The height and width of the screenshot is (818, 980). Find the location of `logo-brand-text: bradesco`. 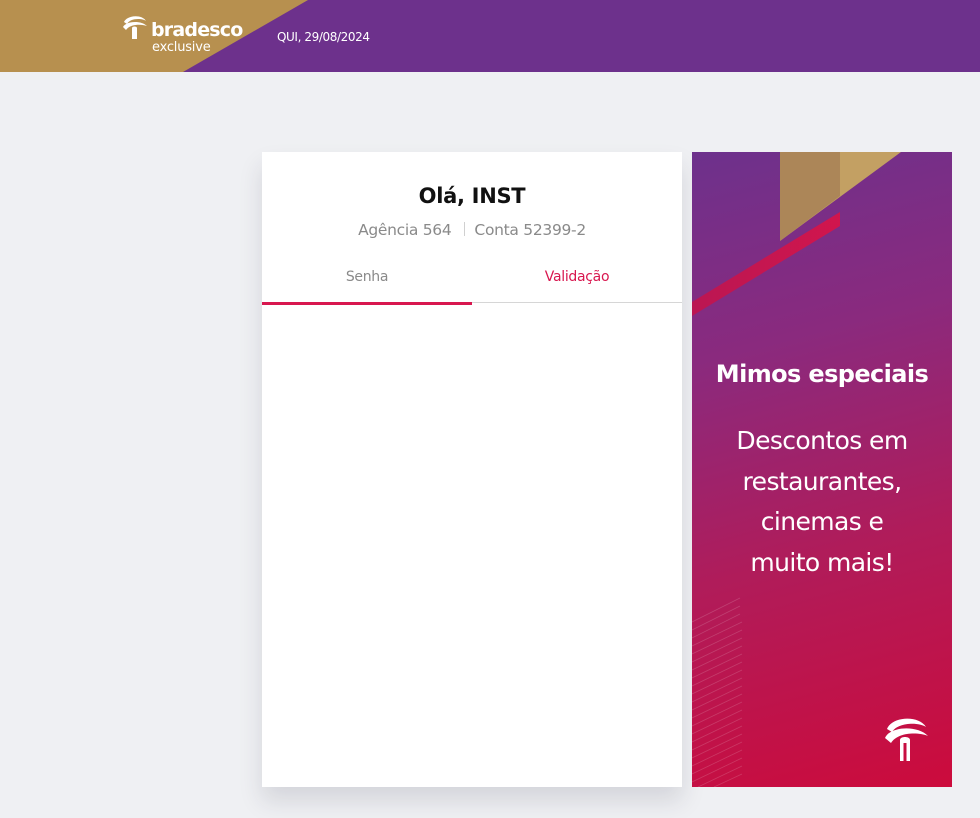

logo-brand-text: bradesco is located at coordinates (197, 30).